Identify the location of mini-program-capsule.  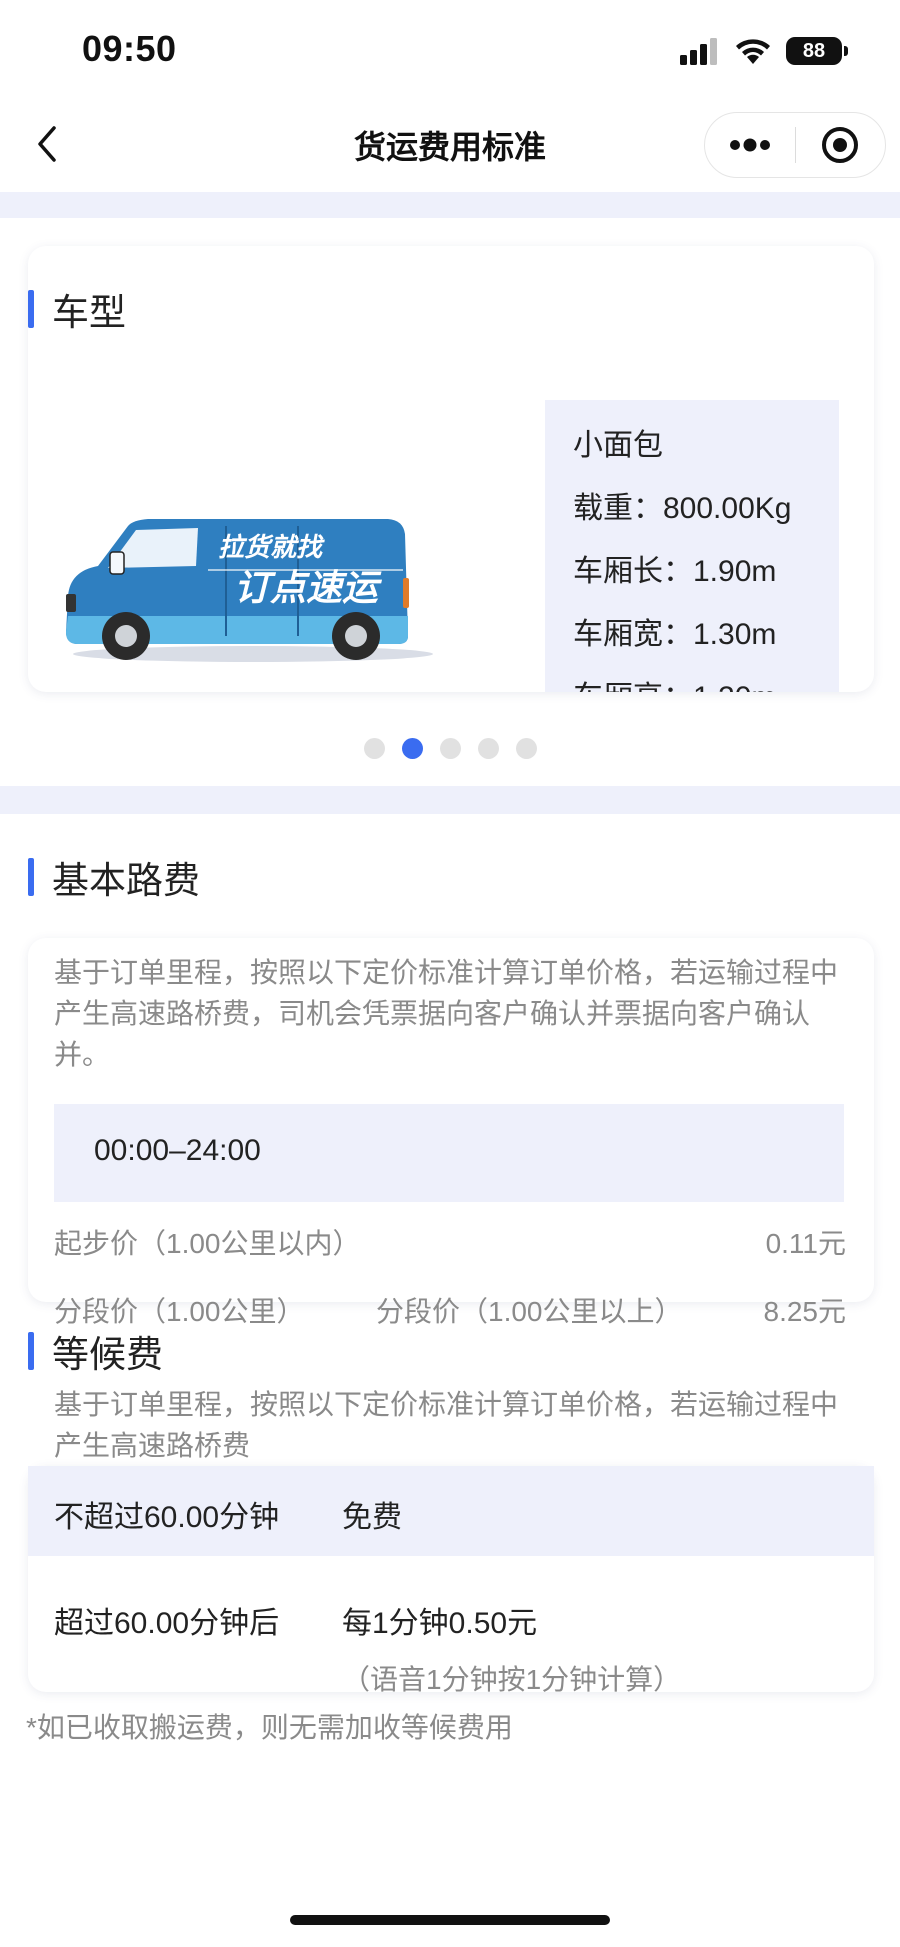
(795, 145).